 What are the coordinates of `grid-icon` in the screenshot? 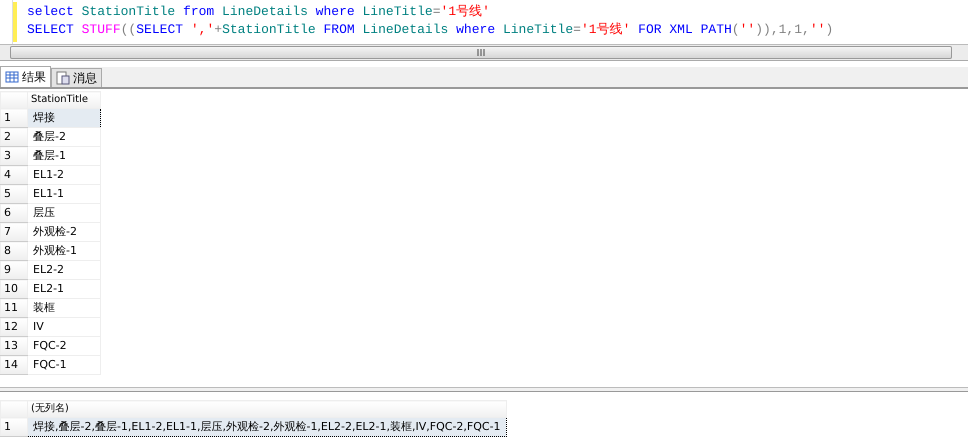 It's located at (12, 77).